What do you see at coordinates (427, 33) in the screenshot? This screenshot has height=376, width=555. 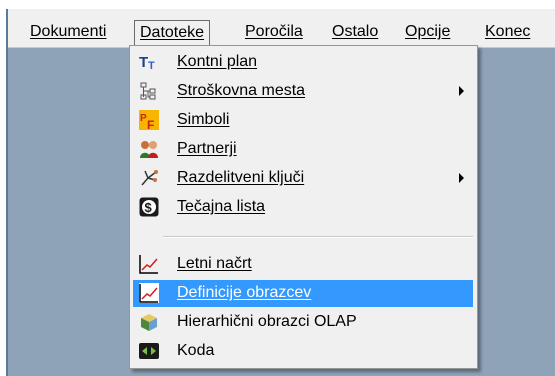 I see `menu-opcije: Opcije` at bounding box center [427, 33].